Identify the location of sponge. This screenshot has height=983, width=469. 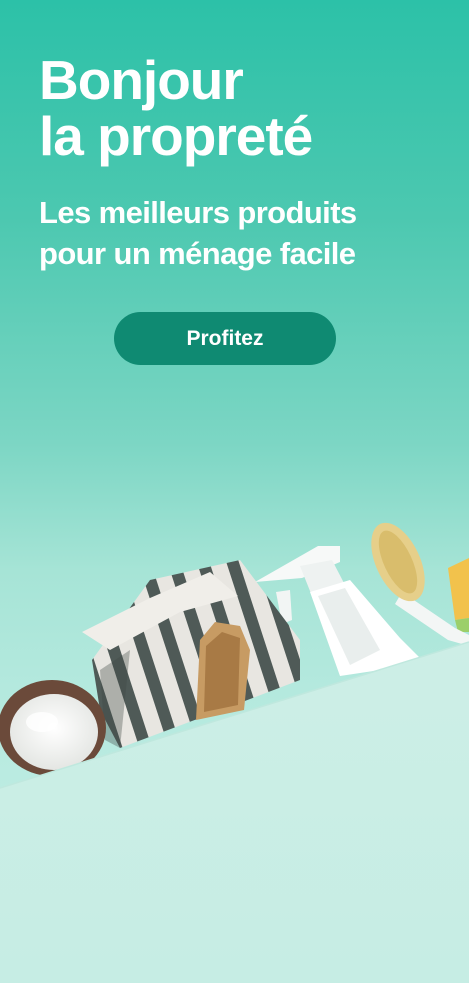
(458, 595).